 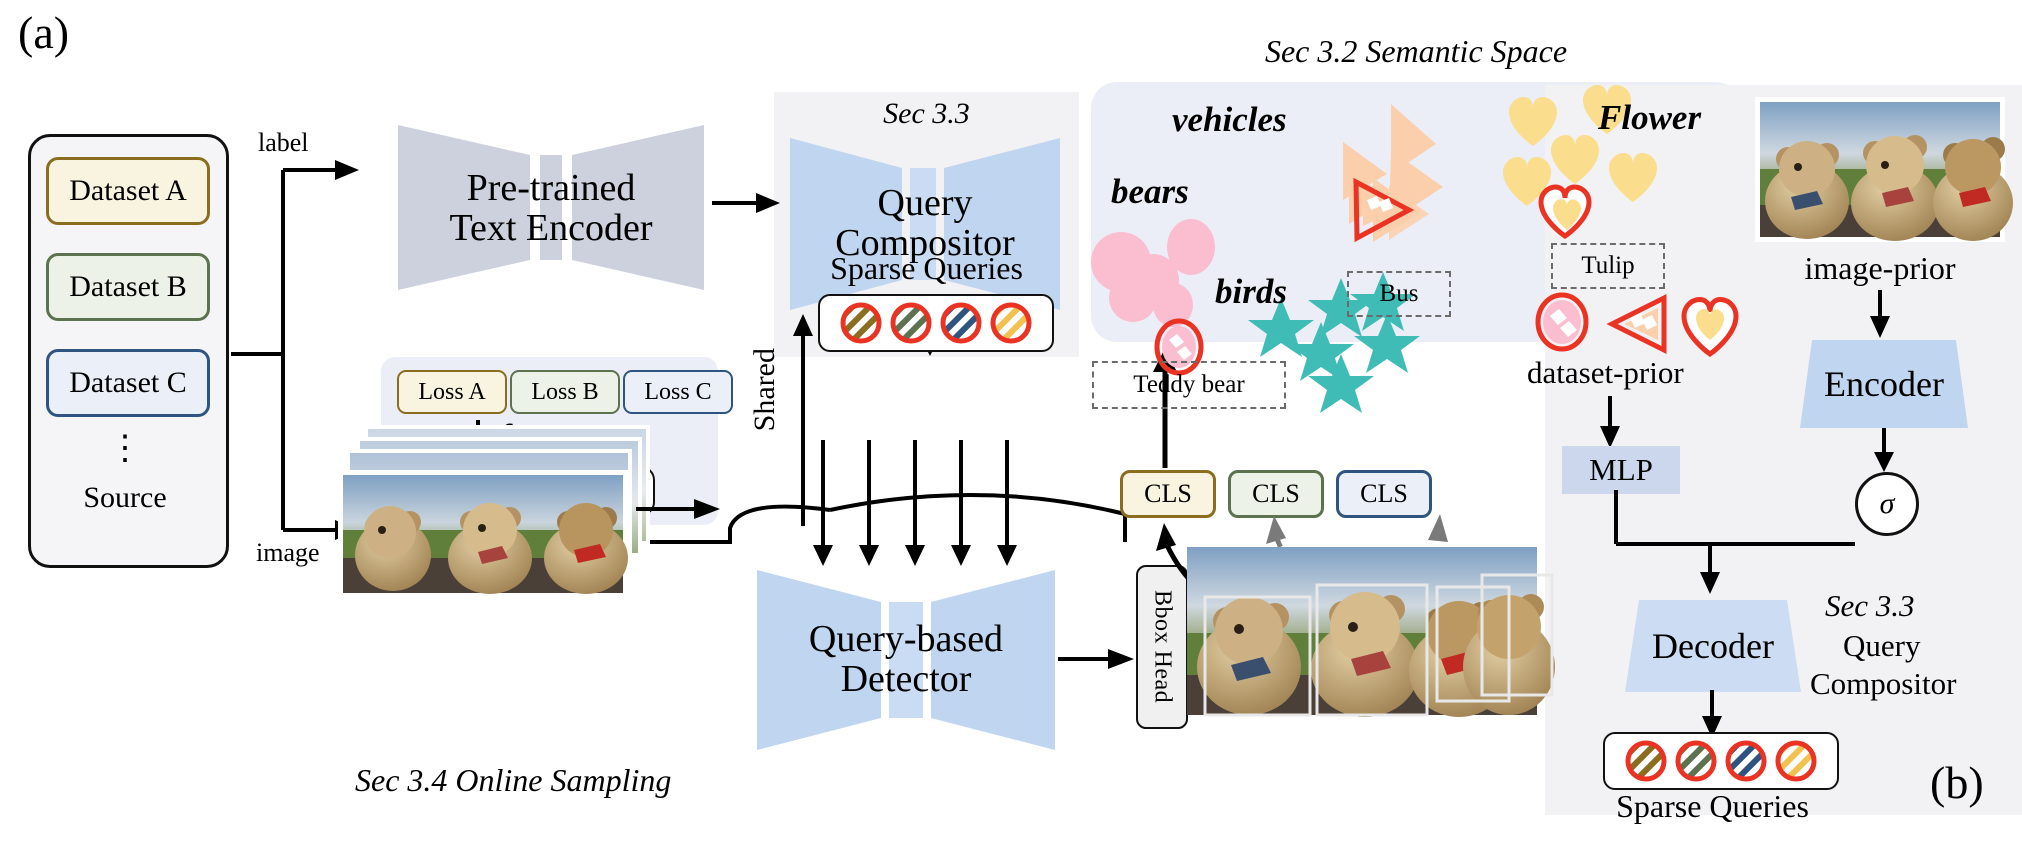 What do you see at coordinates (1734, 542) in the screenshot?
I see `mlp-sigma-merge` at bounding box center [1734, 542].